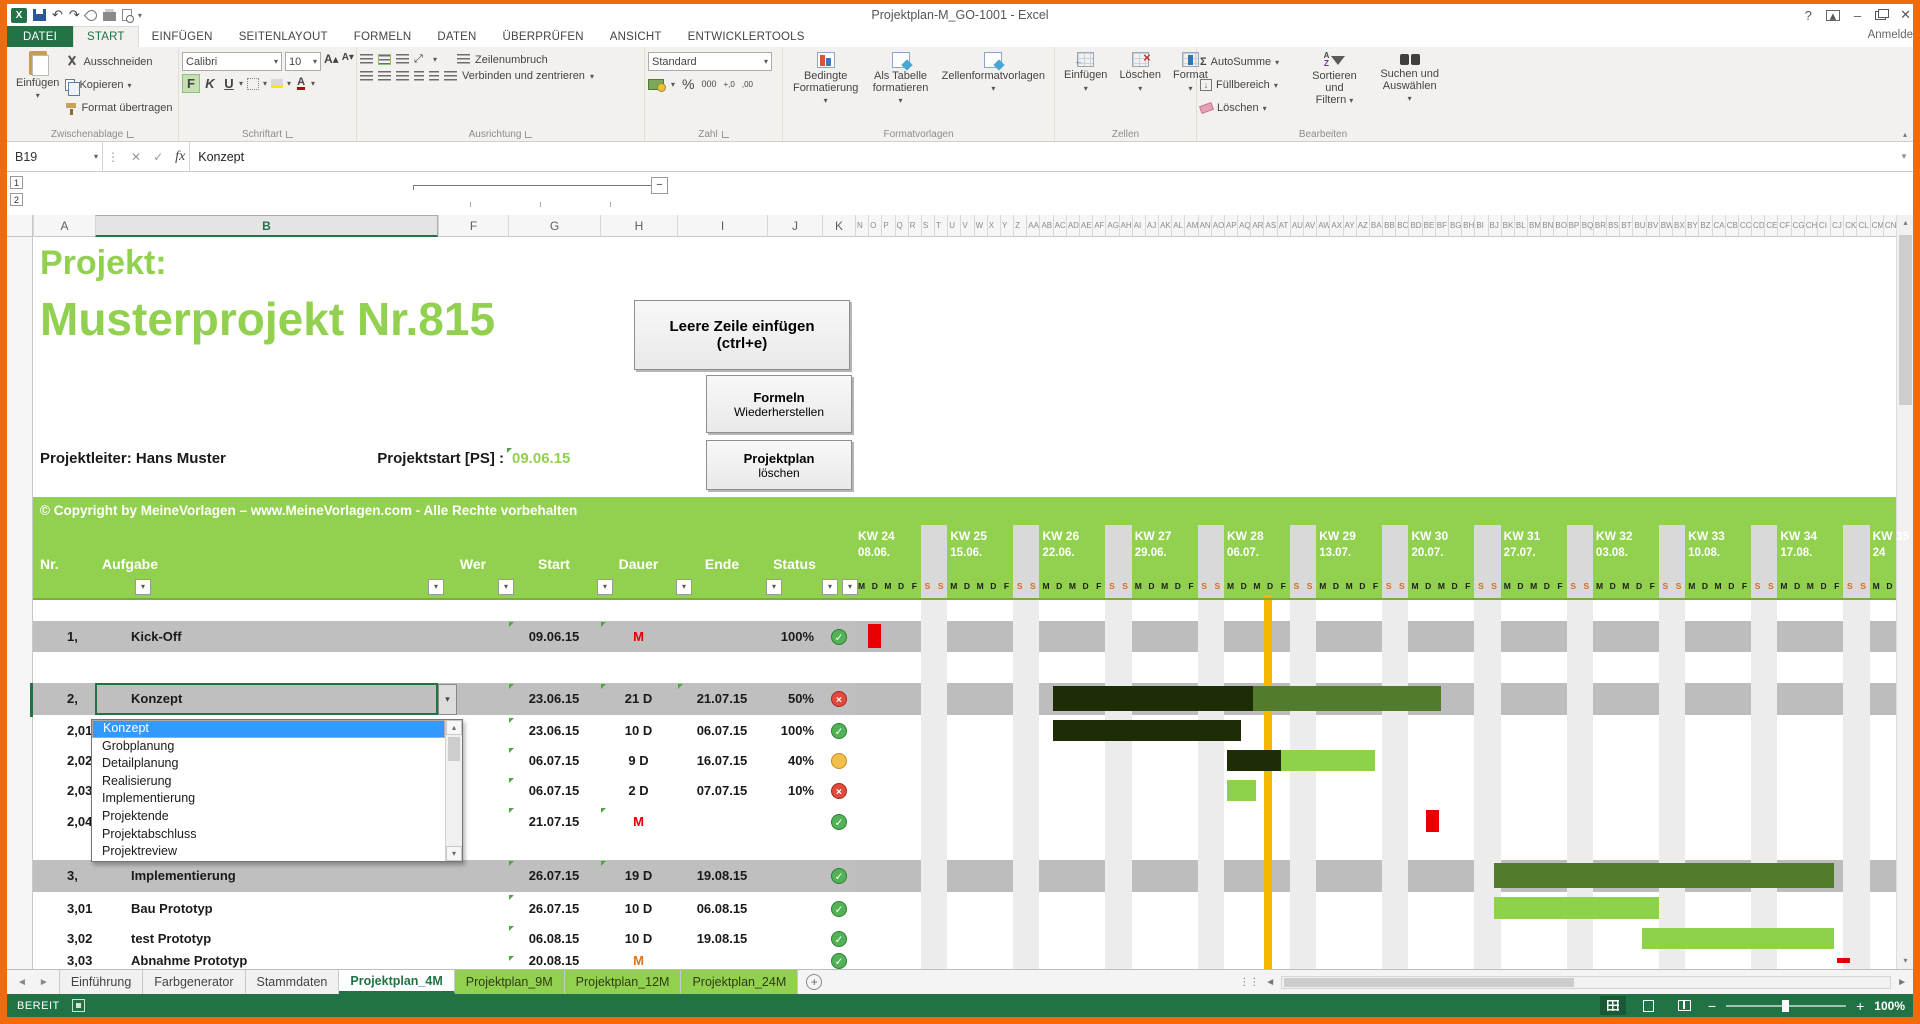 The height and width of the screenshot is (1024, 1920). What do you see at coordinates (158, 157) in the screenshot?
I see `confirm-entry-icon: ✓` at bounding box center [158, 157].